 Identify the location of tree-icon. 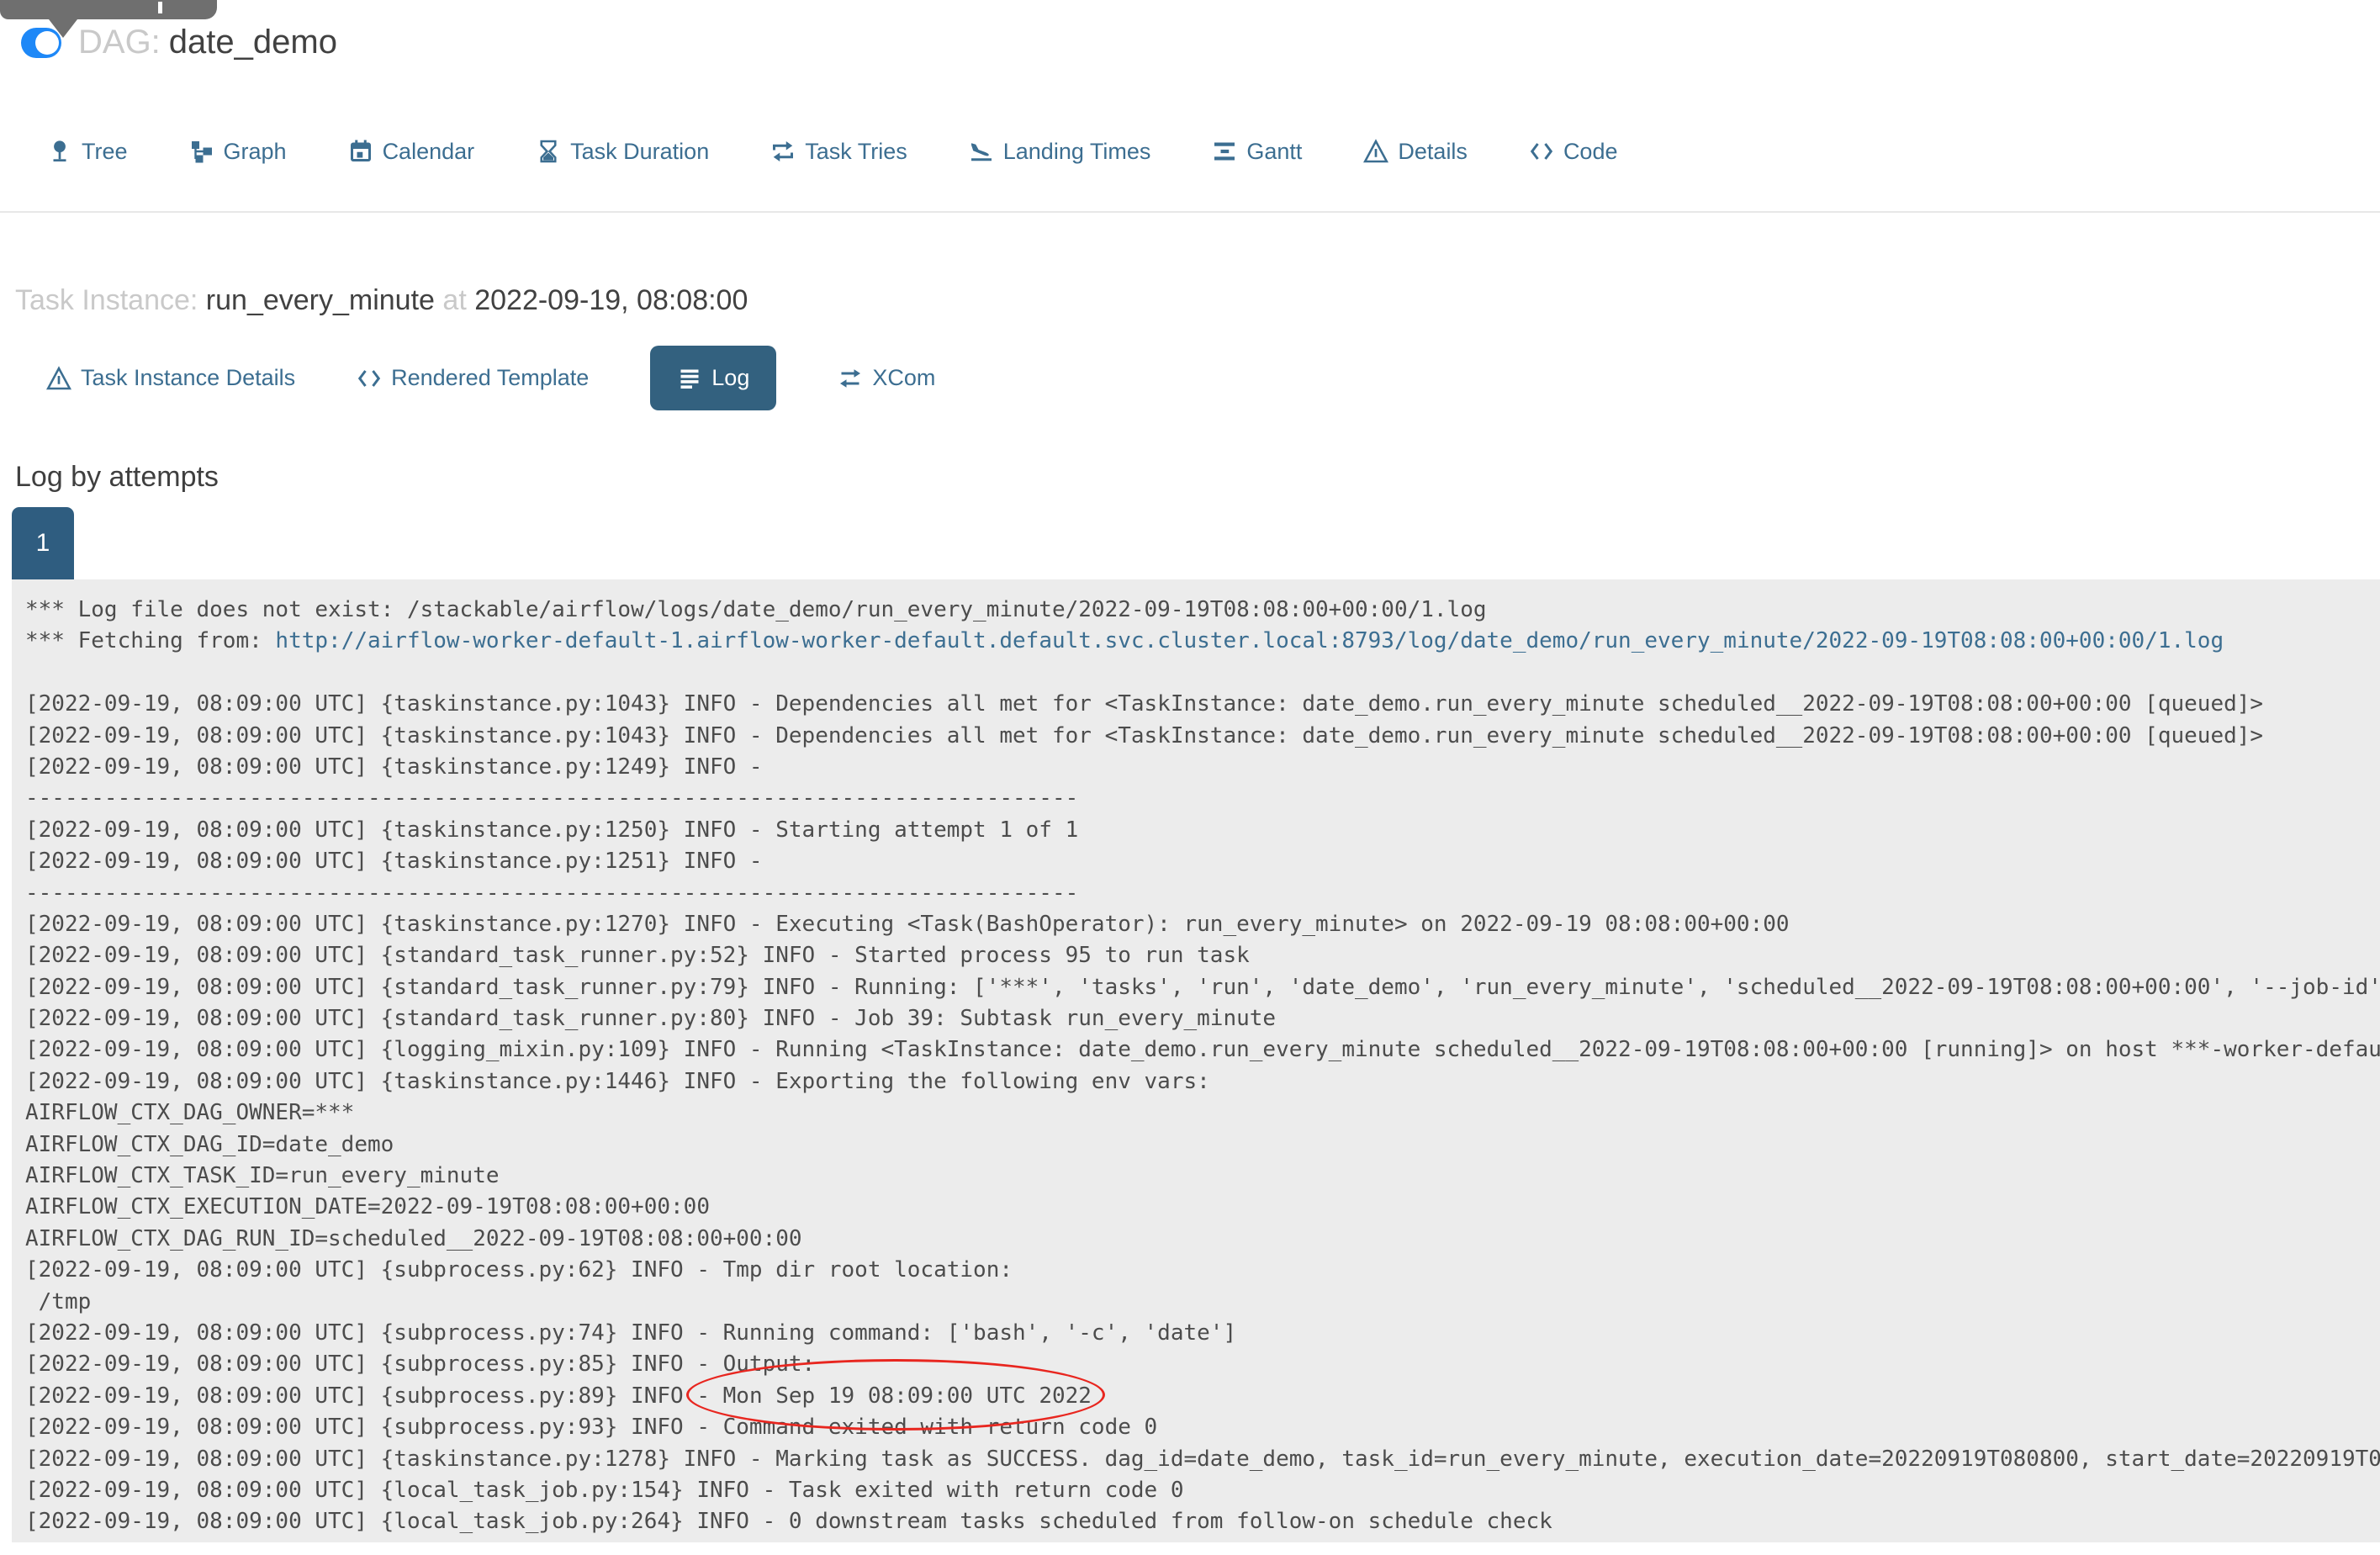
(59, 151).